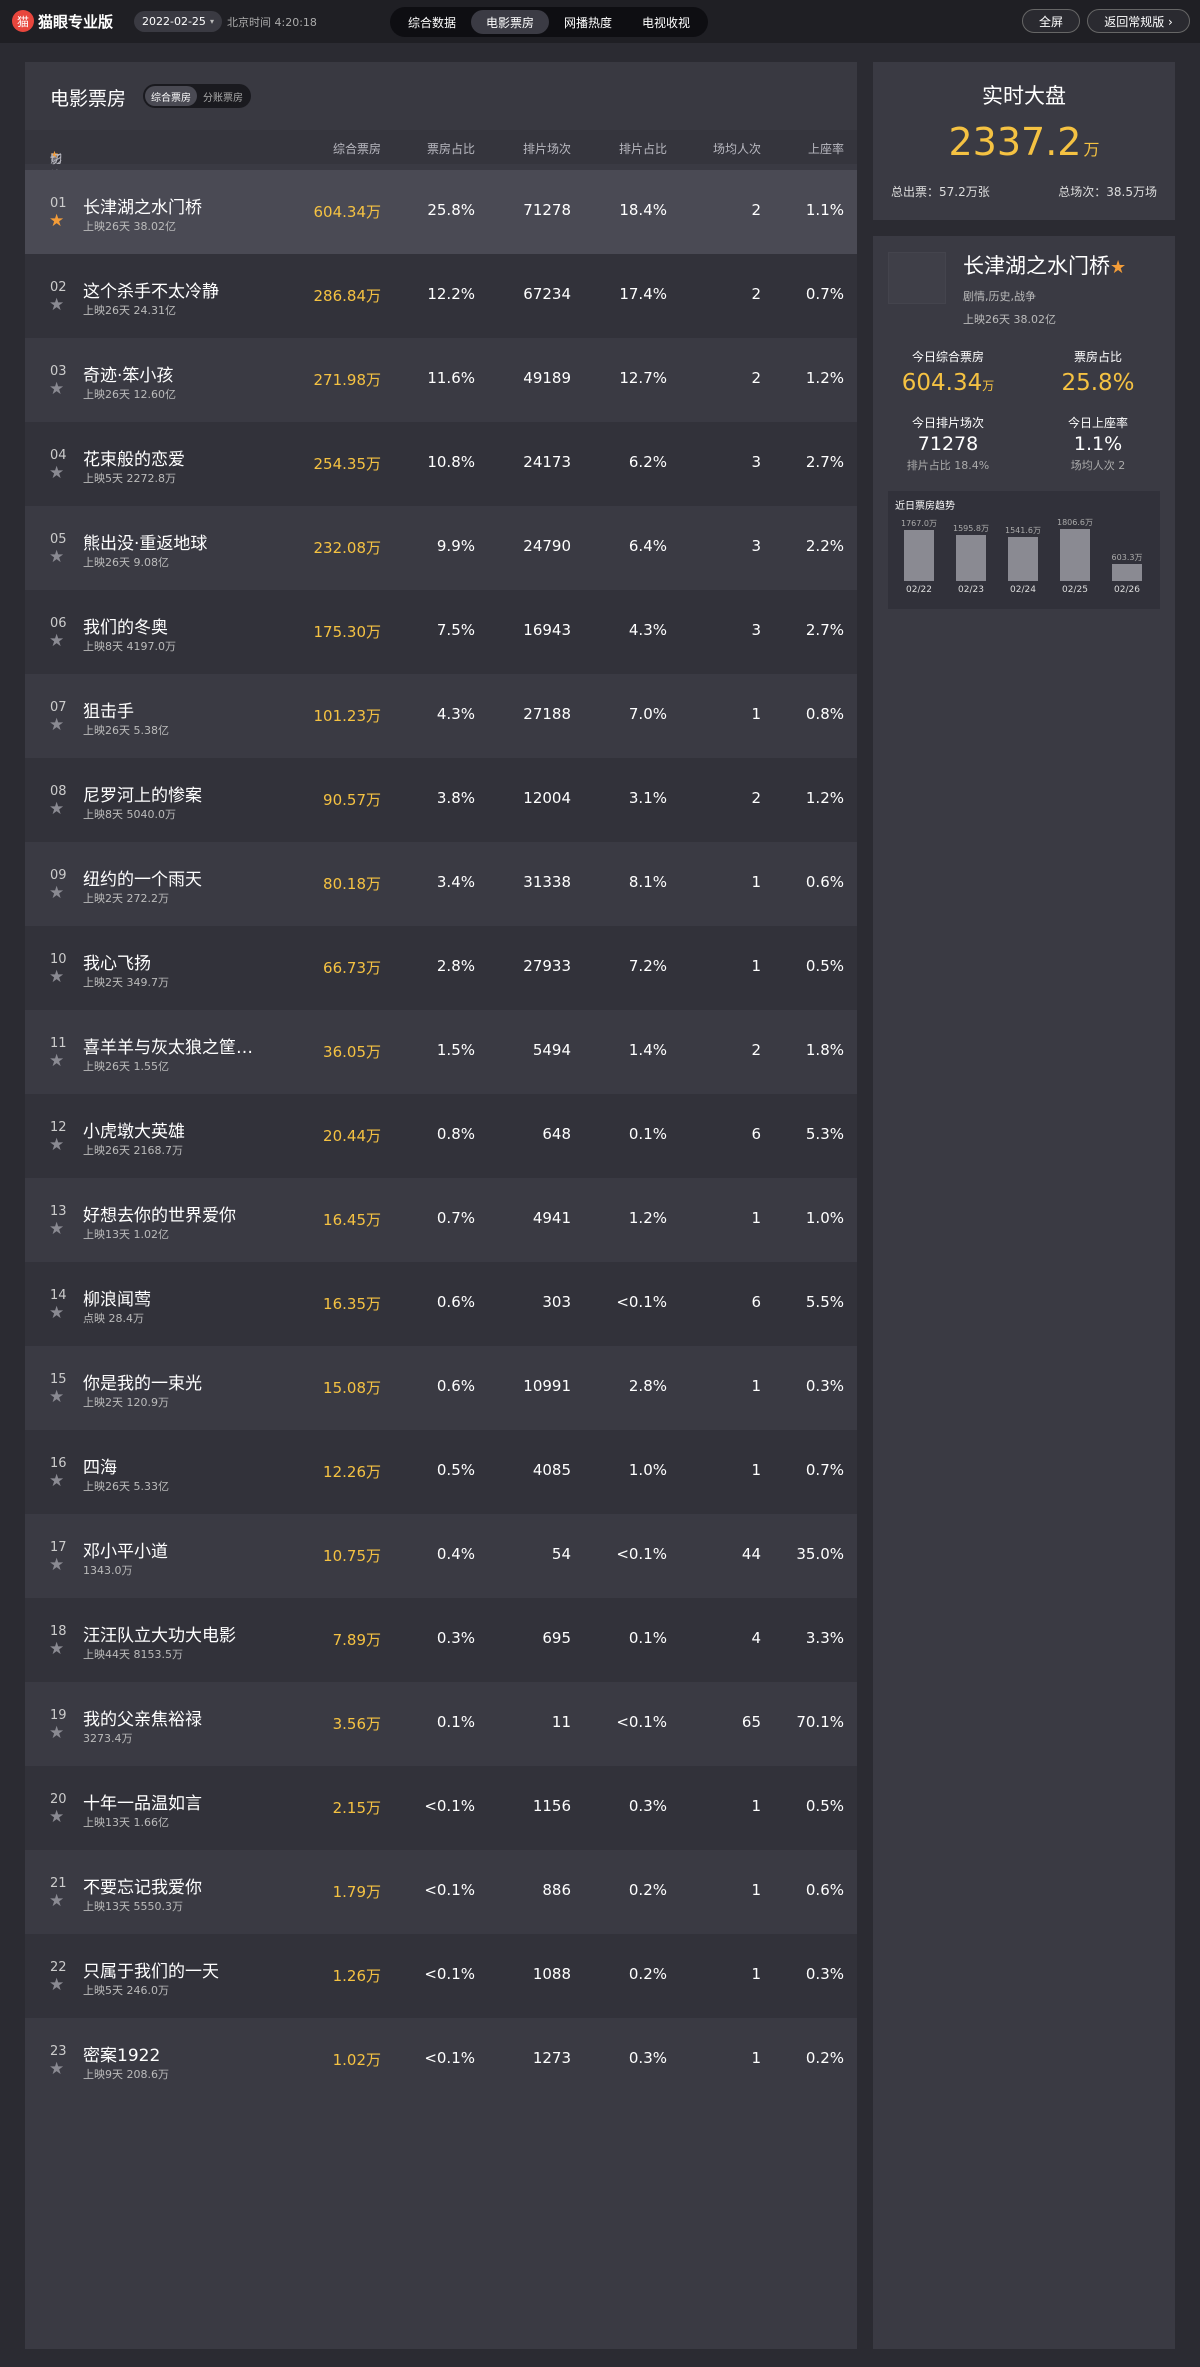 The image size is (1200, 2367). What do you see at coordinates (432, 22) in the screenshot?
I see `tab-overview: 综合数据` at bounding box center [432, 22].